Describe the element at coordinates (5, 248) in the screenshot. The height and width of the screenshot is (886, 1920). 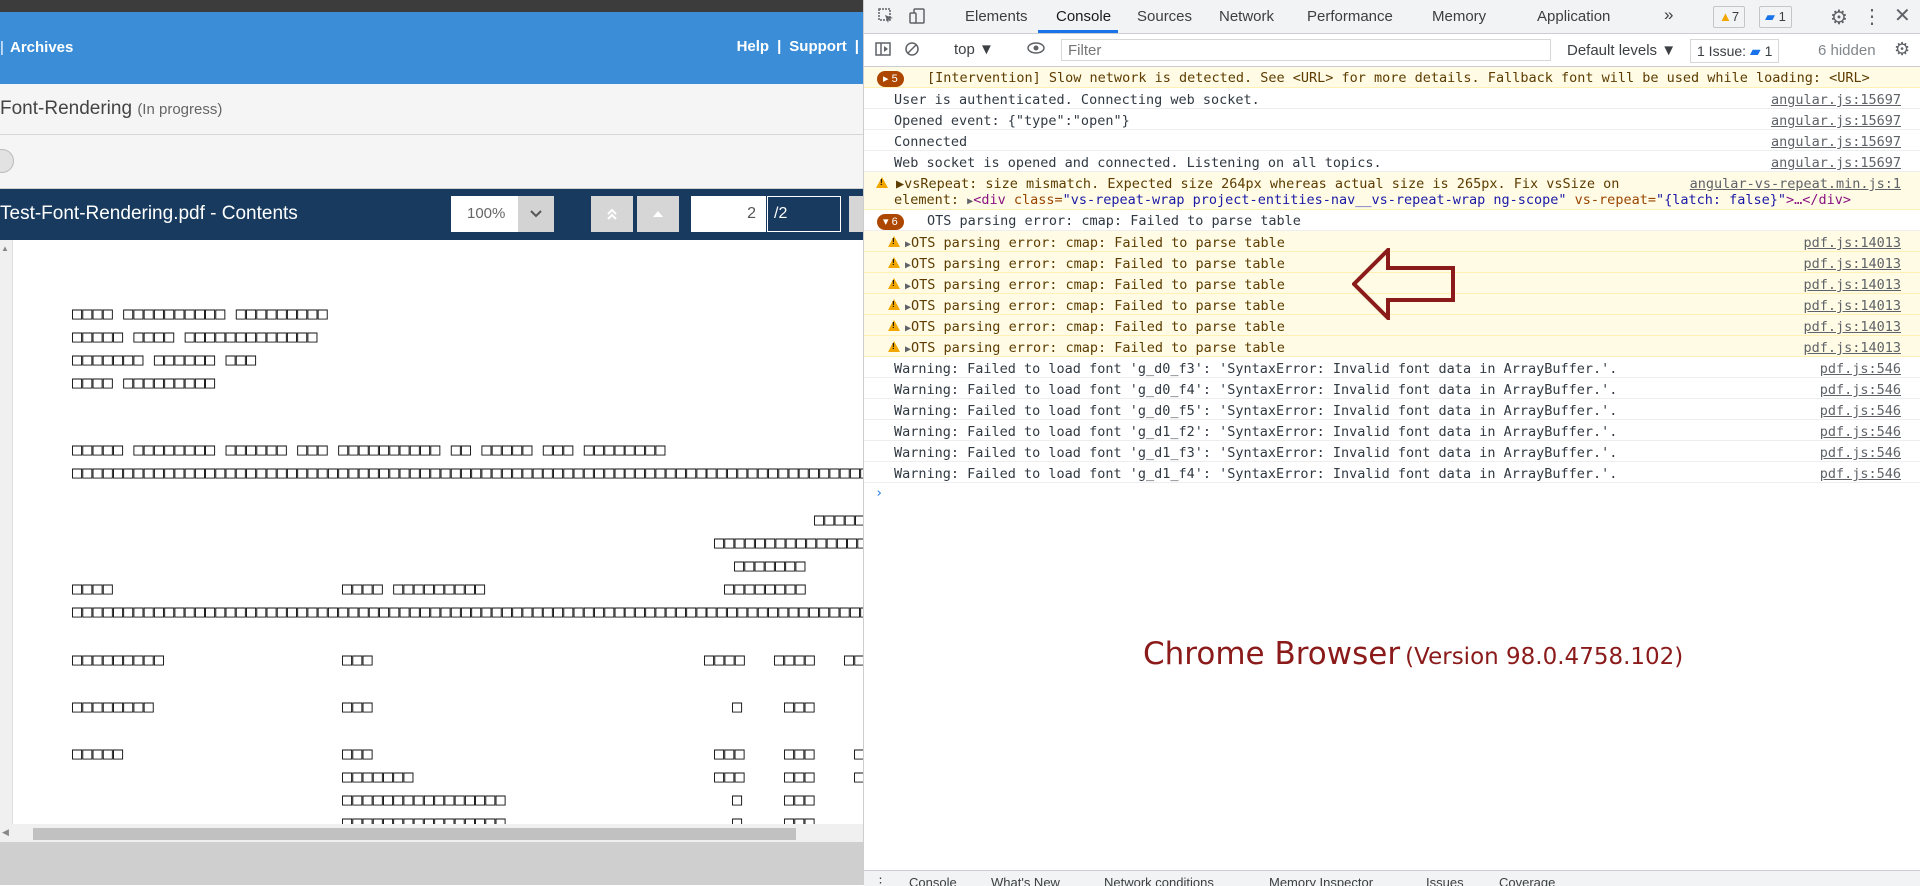
I see `scroll-up-arrow-icon: ▲` at that location.